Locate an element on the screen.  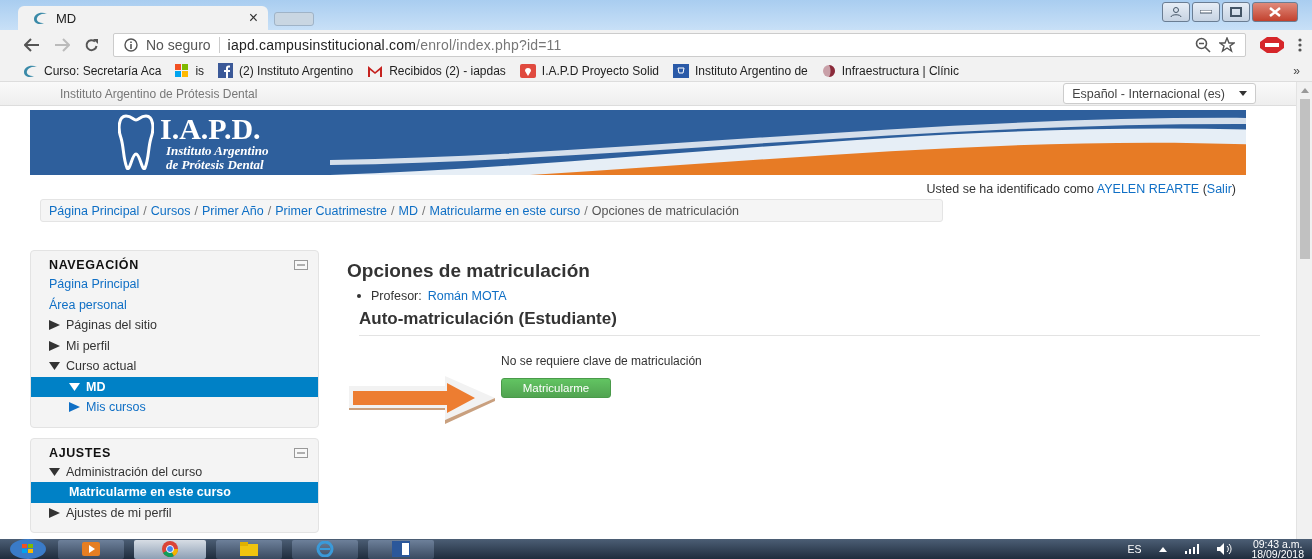
back-icon is located at coordinates (32, 45).